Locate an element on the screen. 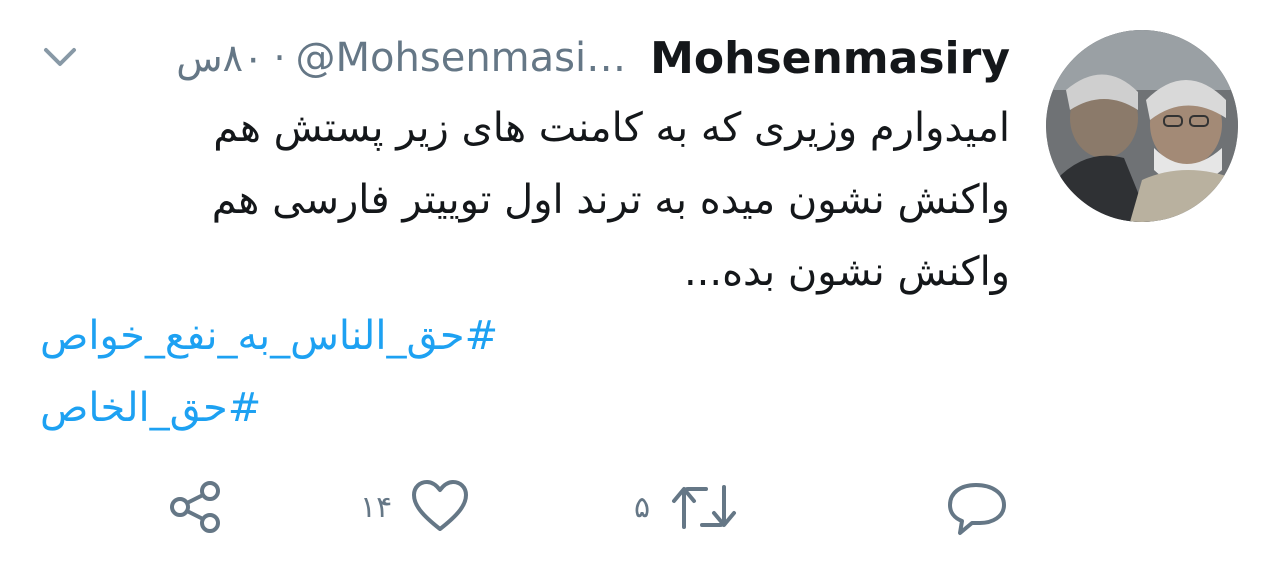  retweet-icon is located at coordinates (704, 507).